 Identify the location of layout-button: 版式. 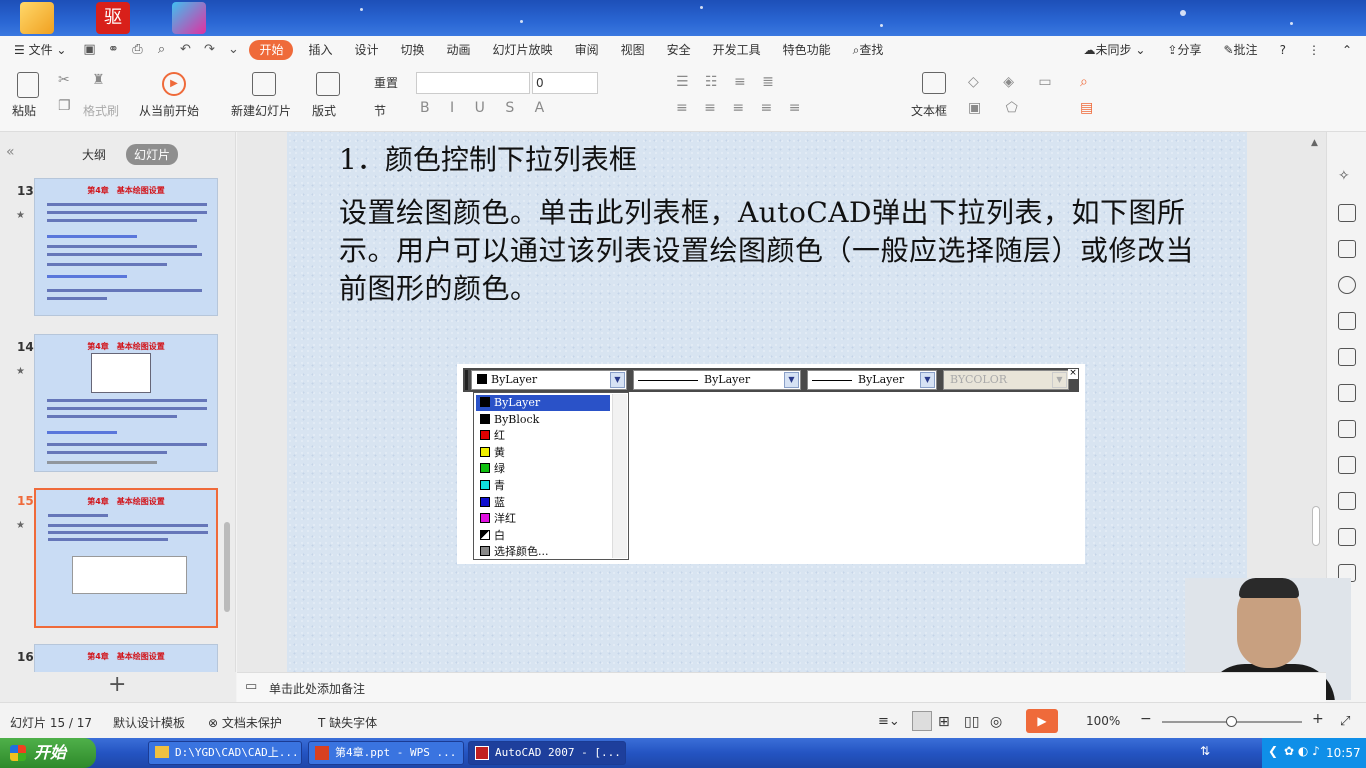
(324, 110).